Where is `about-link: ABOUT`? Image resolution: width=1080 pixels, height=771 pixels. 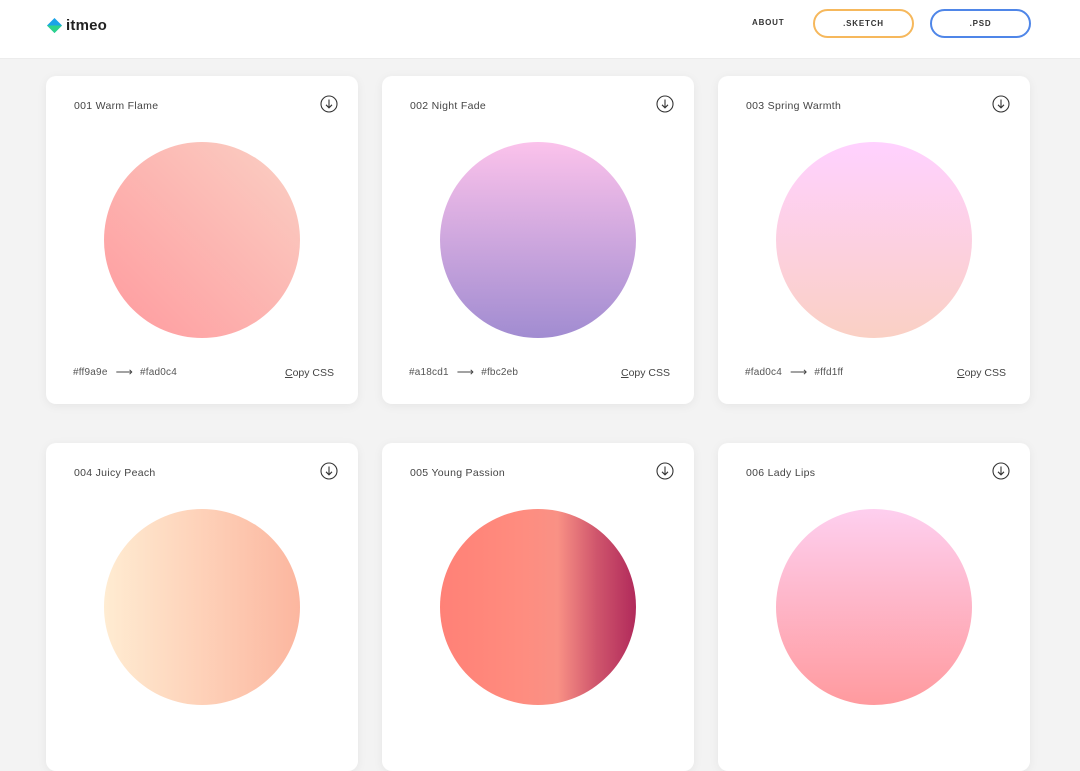 about-link: ABOUT is located at coordinates (768, 22).